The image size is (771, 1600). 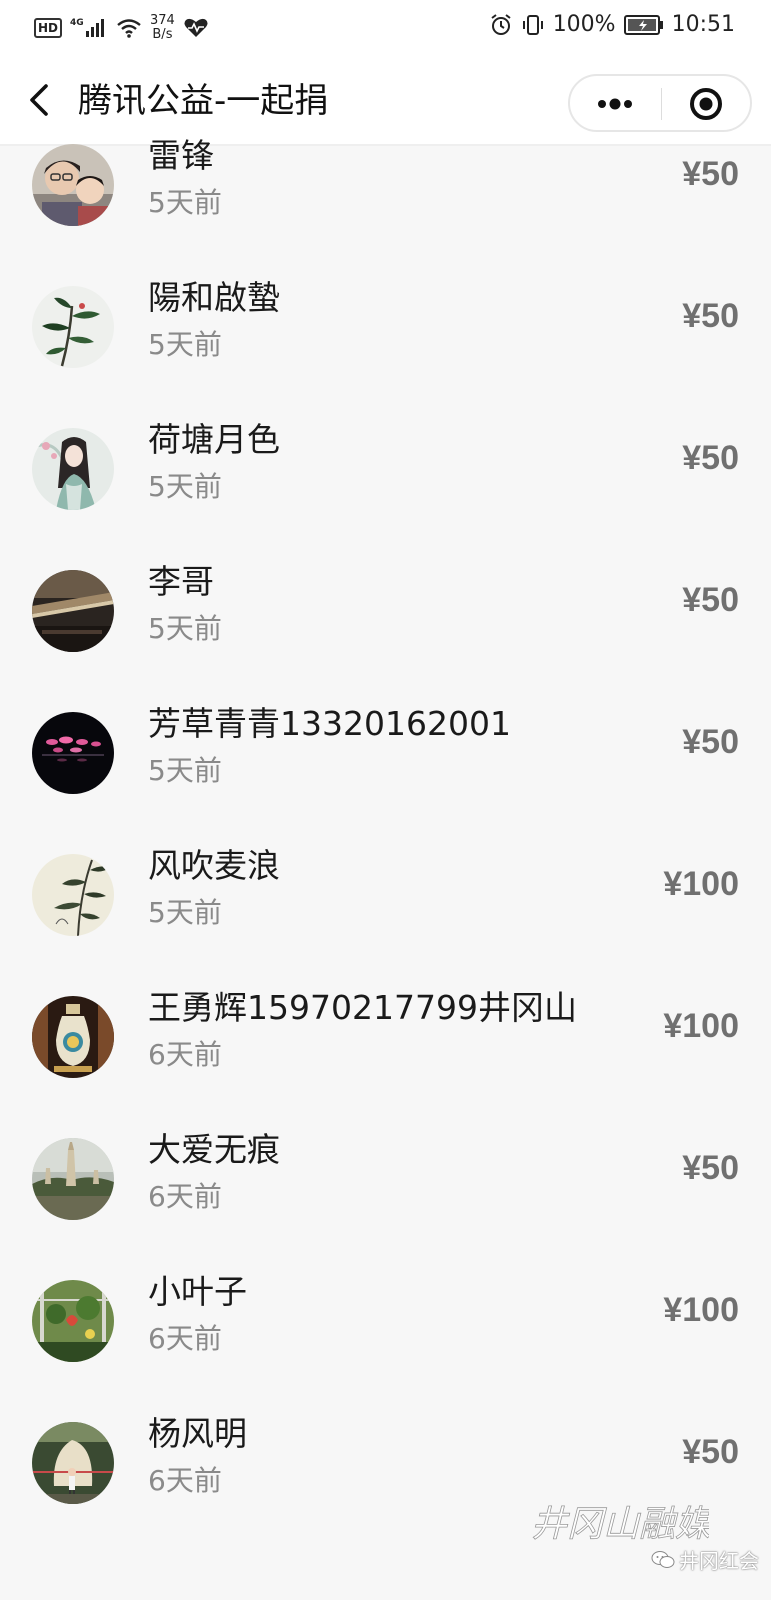 I want to click on status-bar-right: 100% 10:51, so click(x=612, y=24).